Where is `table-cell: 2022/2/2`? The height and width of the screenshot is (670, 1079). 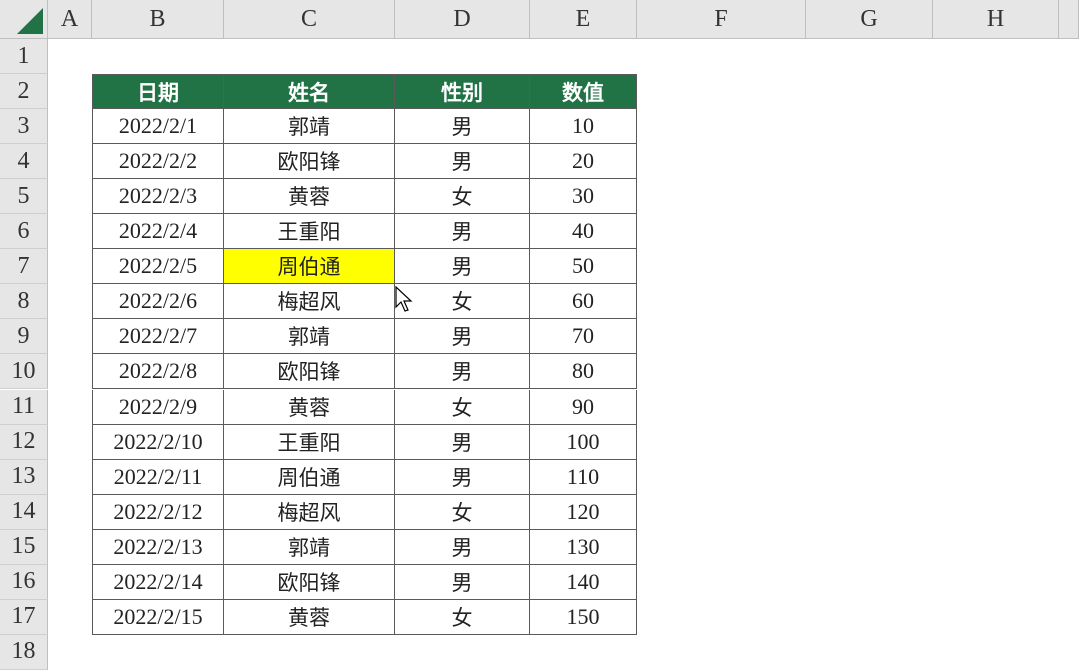
table-cell: 2022/2/2 is located at coordinates (158, 162).